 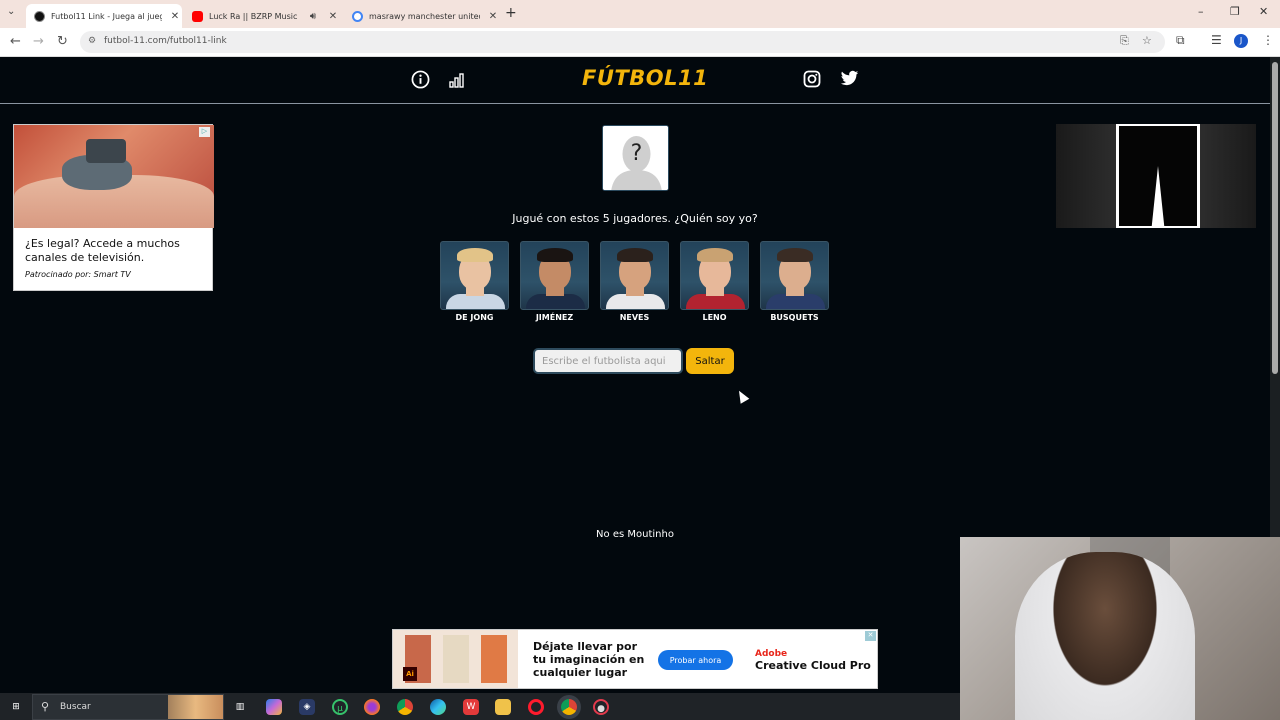 What do you see at coordinates (62, 41) in the screenshot?
I see `reload-icon: ↻` at bounding box center [62, 41].